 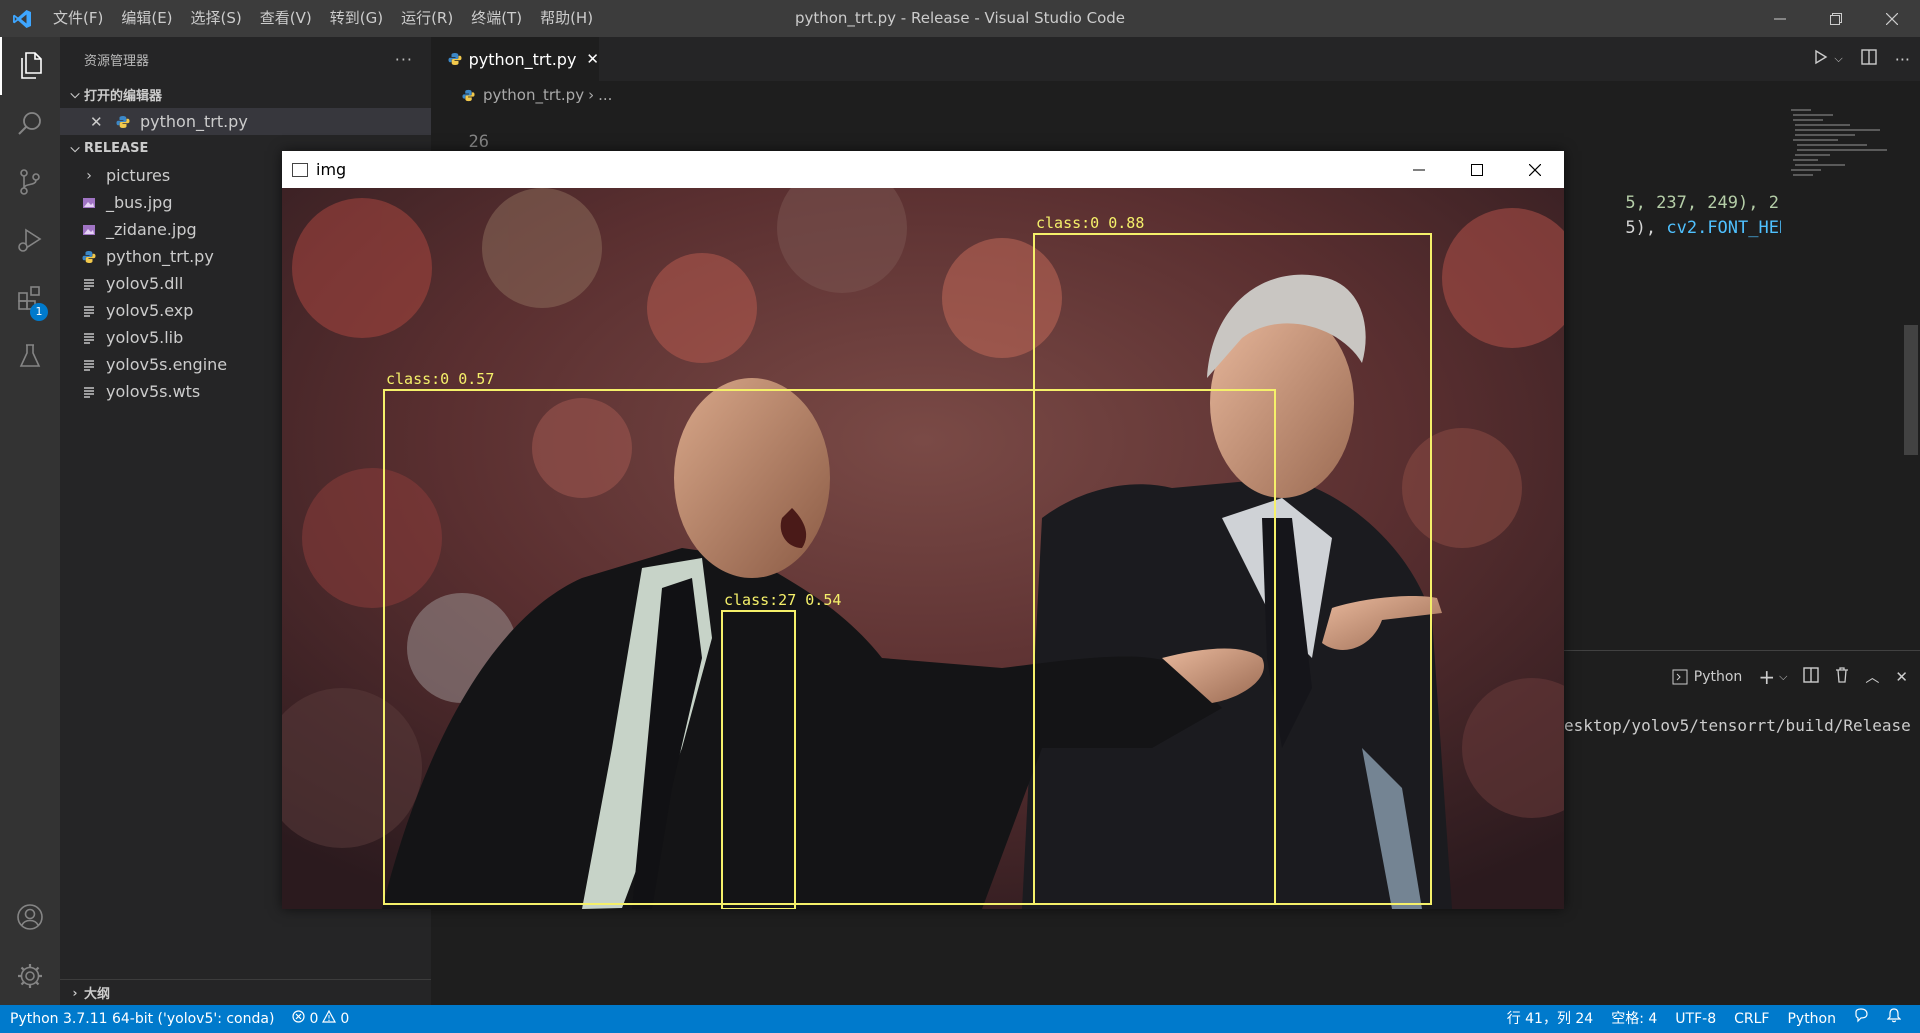 What do you see at coordinates (1872, 677) in the screenshot?
I see `maximize-panel-icon: ︿` at bounding box center [1872, 677].